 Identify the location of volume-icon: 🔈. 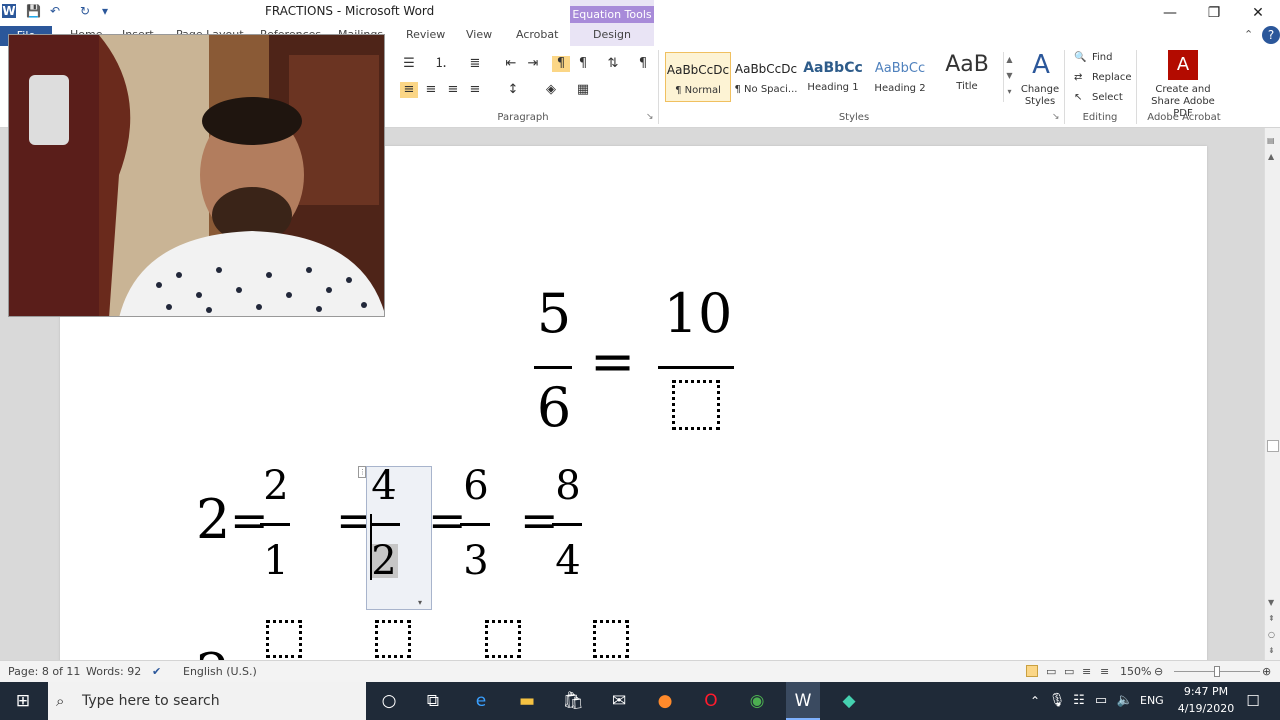
(1125, 701).